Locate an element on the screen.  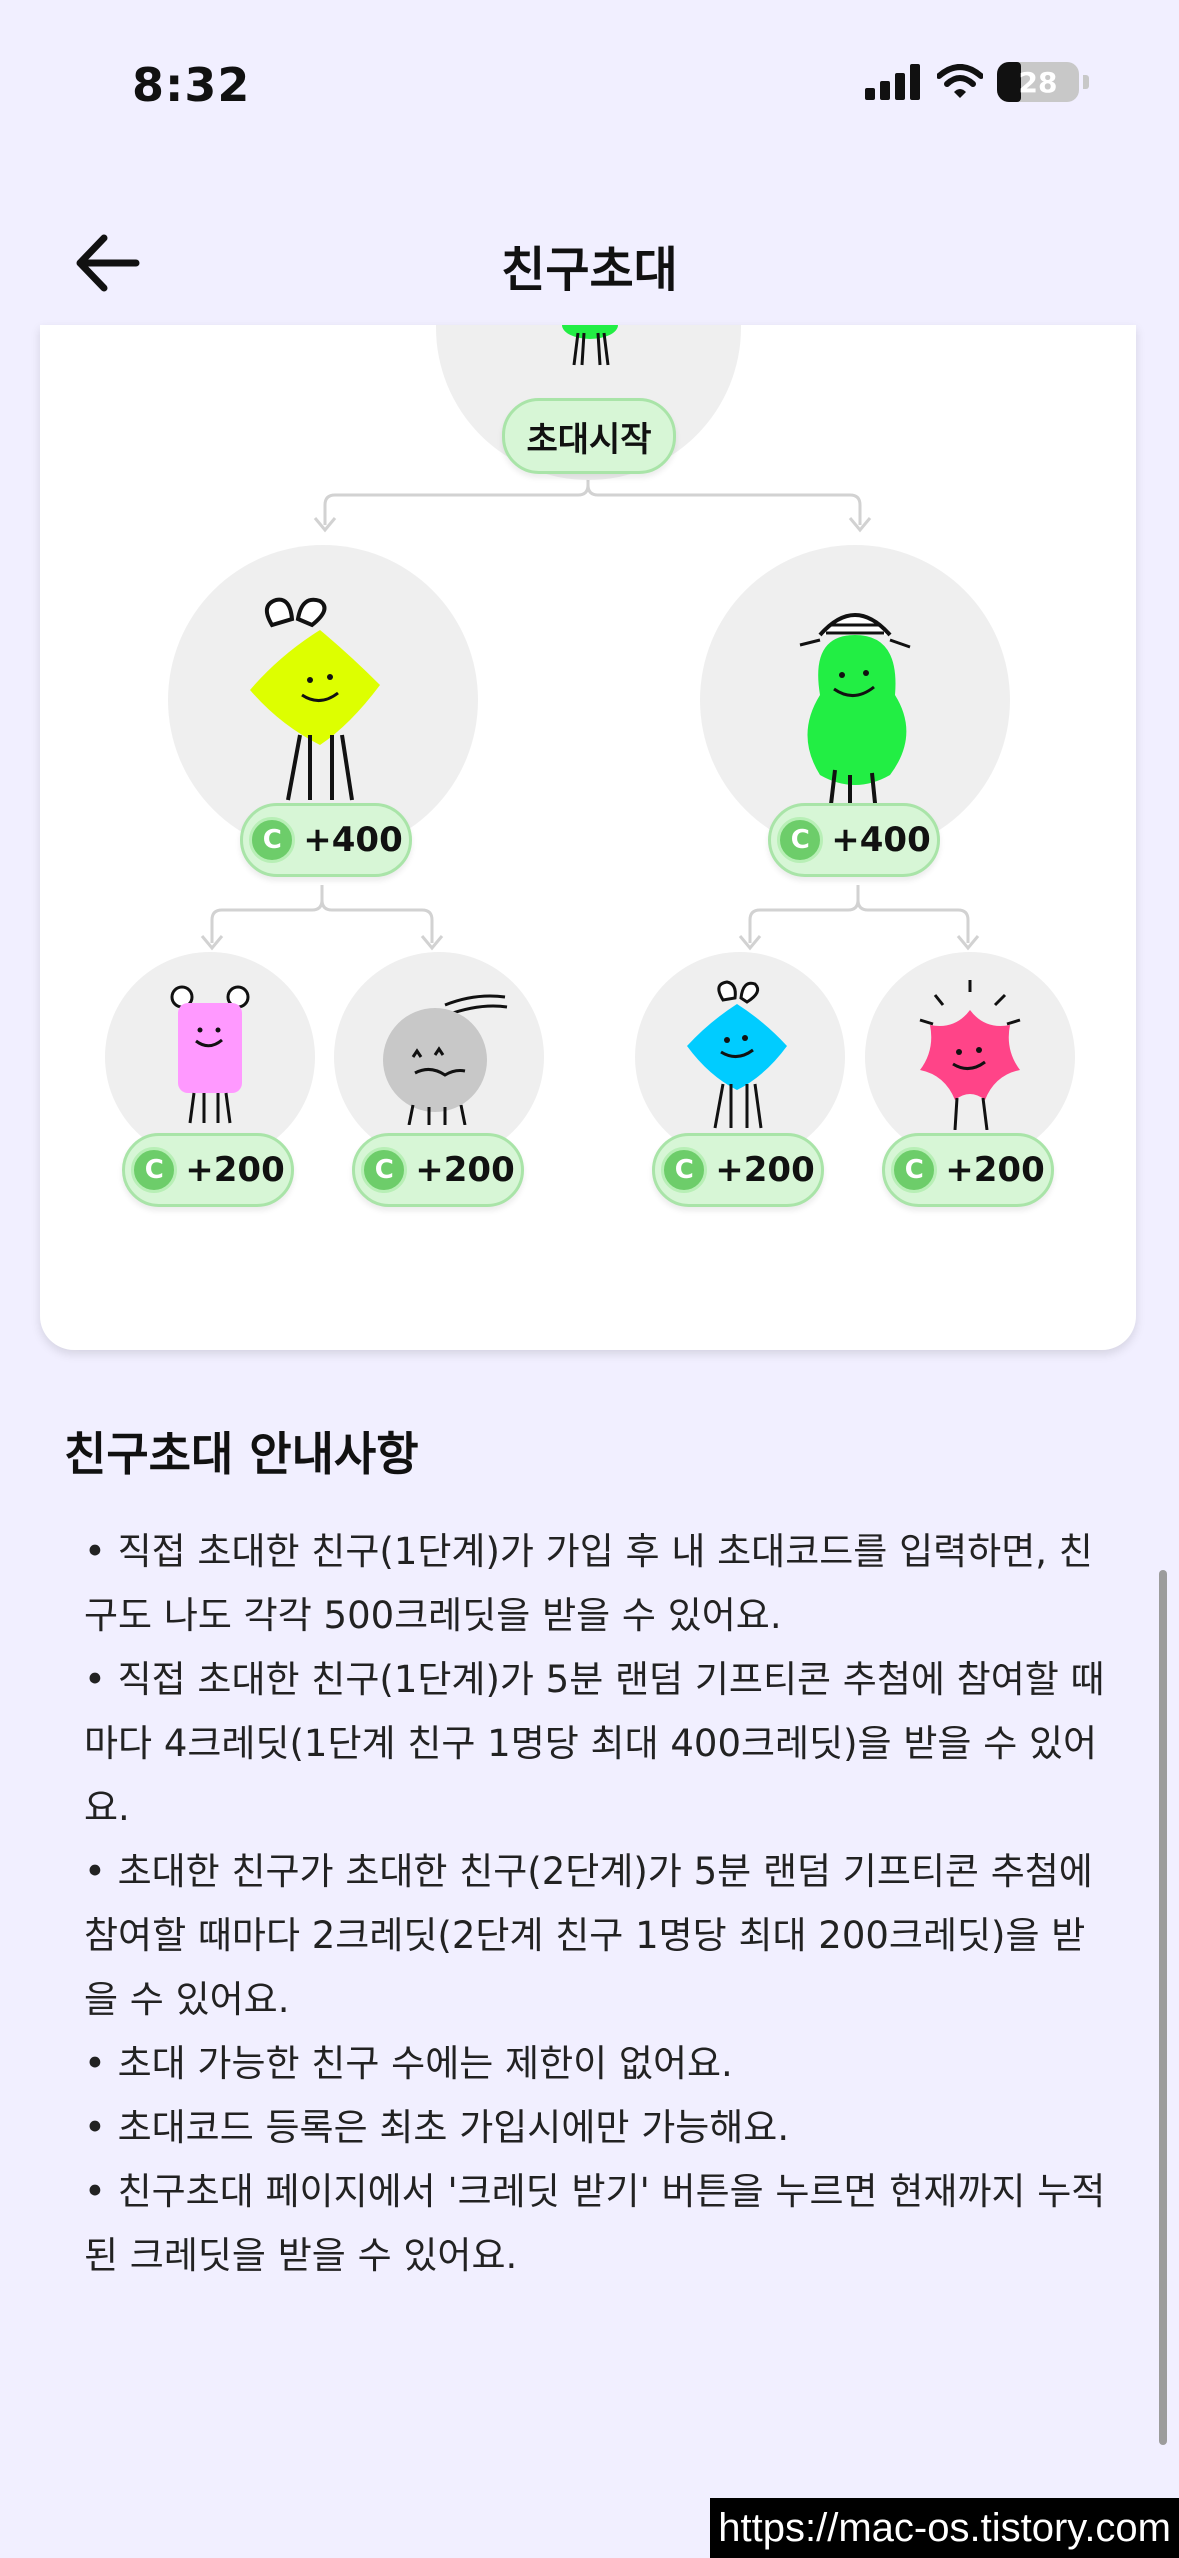
wifi-icon is located at coordinates (960, 81).